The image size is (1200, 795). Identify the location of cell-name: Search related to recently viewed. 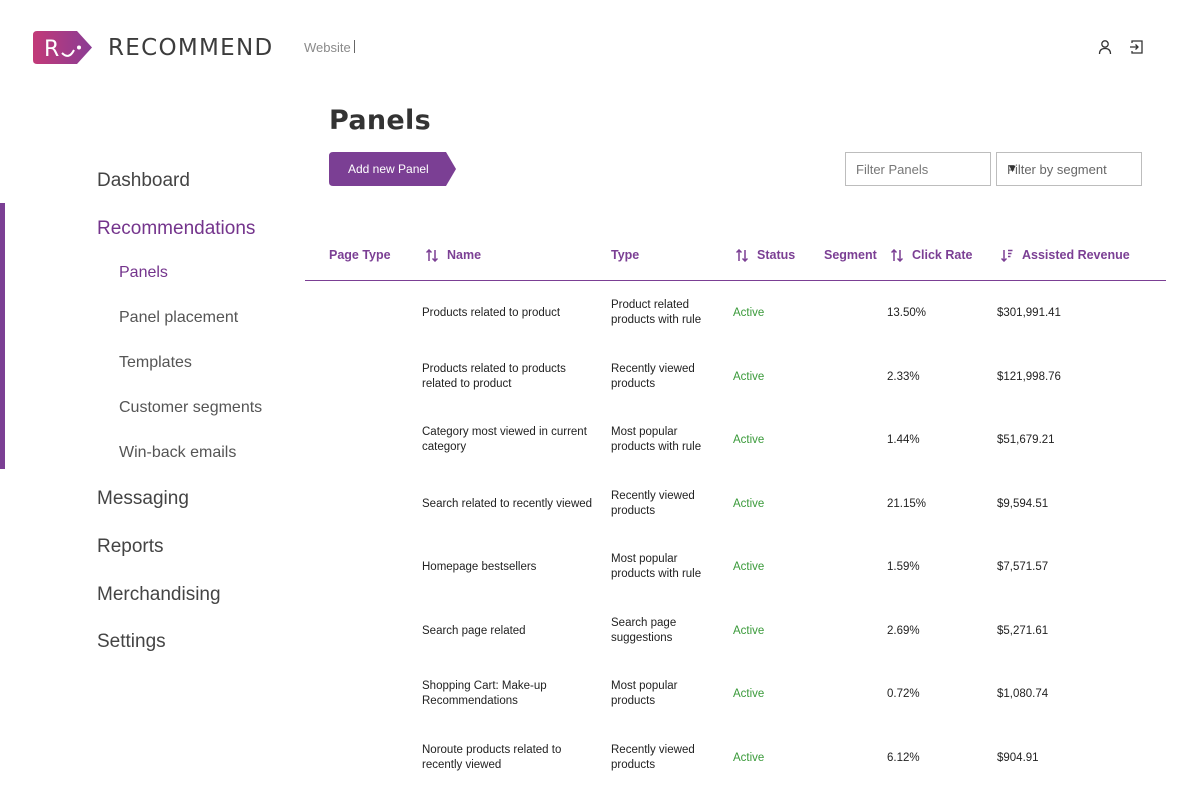
(507, 504).